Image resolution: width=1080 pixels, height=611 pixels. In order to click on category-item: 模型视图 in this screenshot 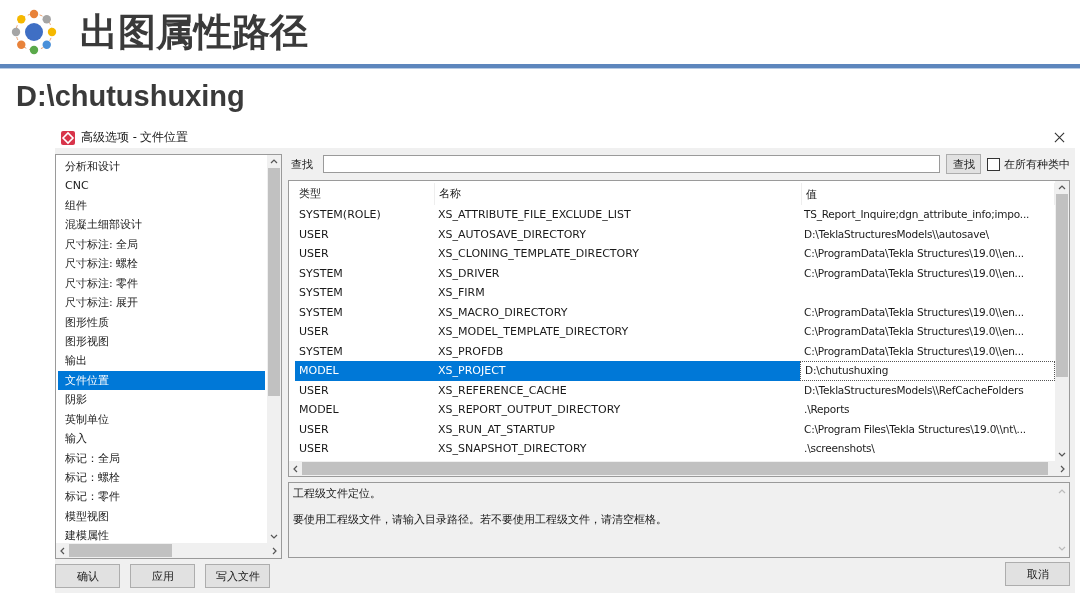, I will do `click(161, 516)`.